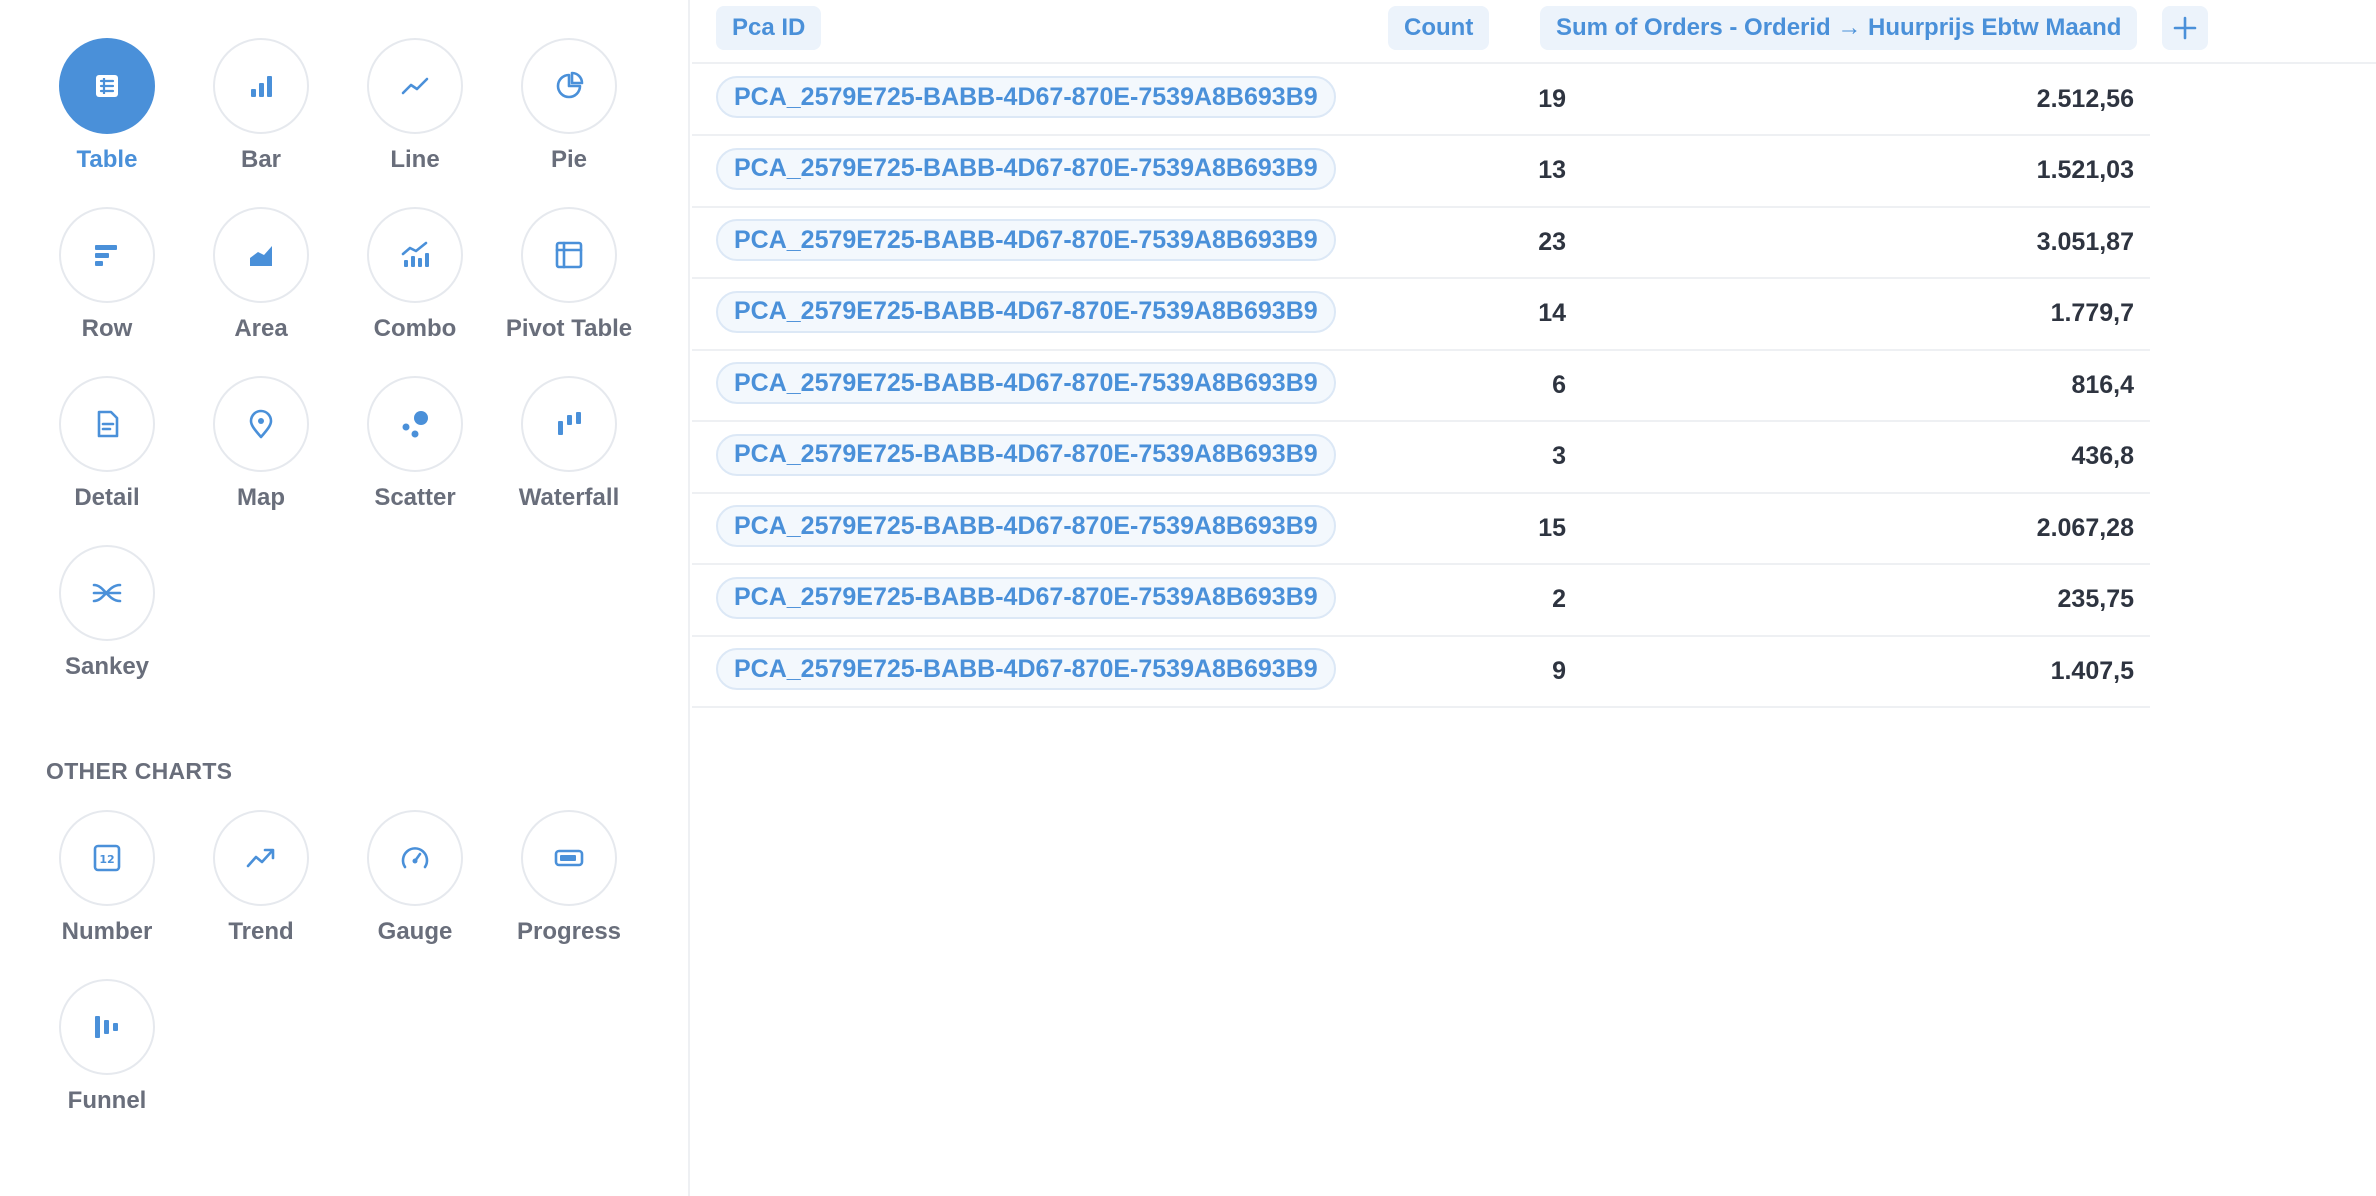  I want to click on viz-option-trend: Trend, so click(261, 894).